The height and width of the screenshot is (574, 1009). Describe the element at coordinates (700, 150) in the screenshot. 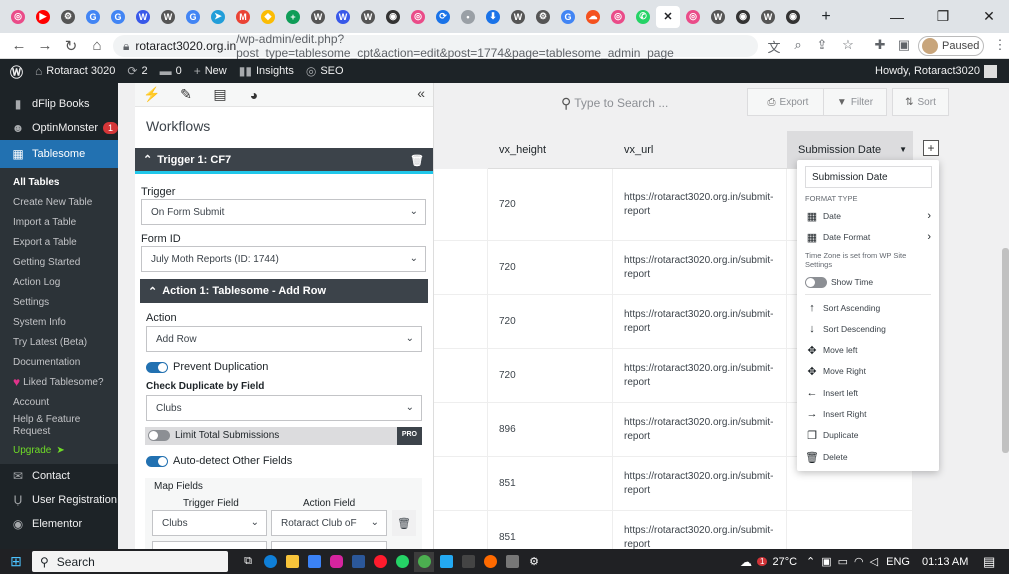

I see `column-header-vx-url: vx_url` at that location.